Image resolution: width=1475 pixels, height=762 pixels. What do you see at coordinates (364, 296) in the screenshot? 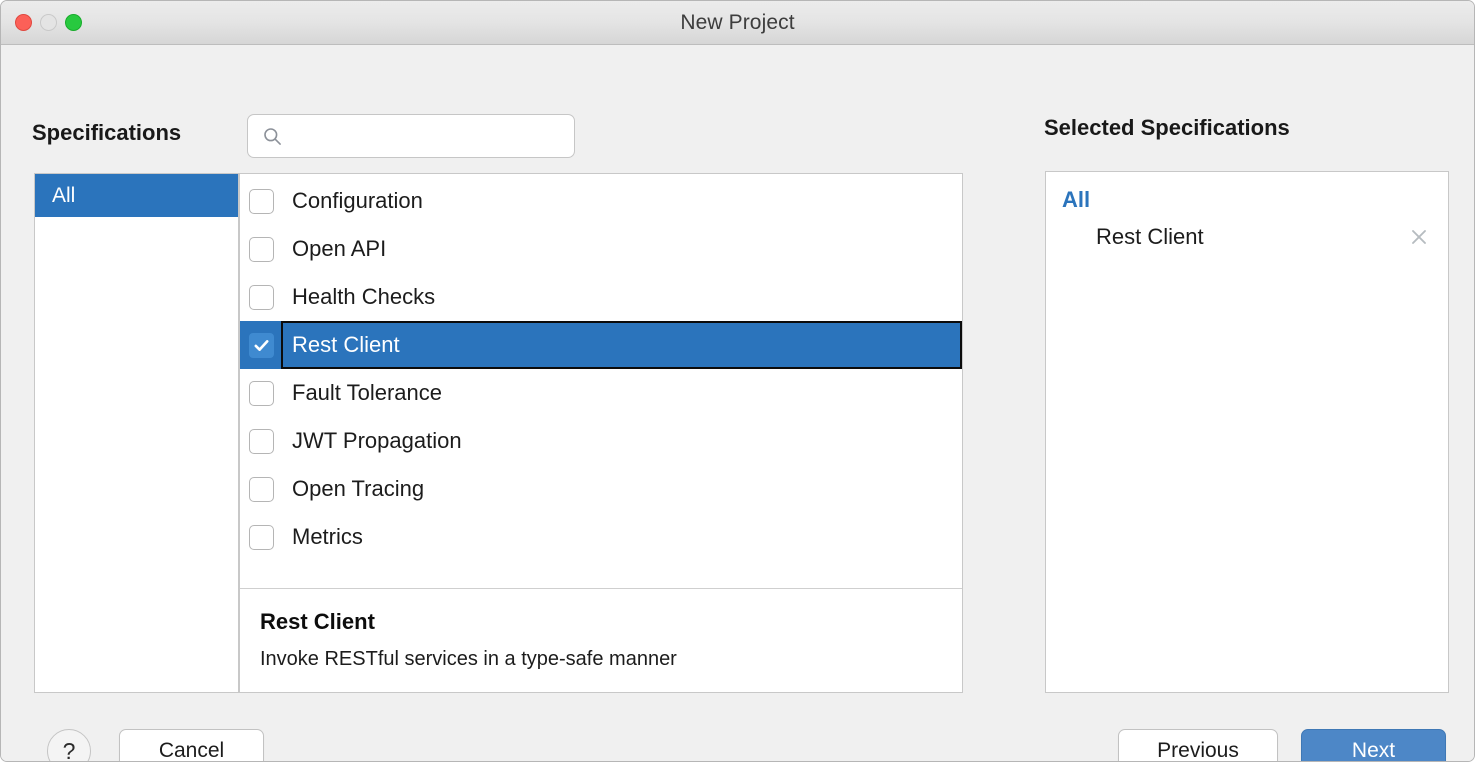
I see `list-item-label: Health Checks` at bounding box center [364, 296].